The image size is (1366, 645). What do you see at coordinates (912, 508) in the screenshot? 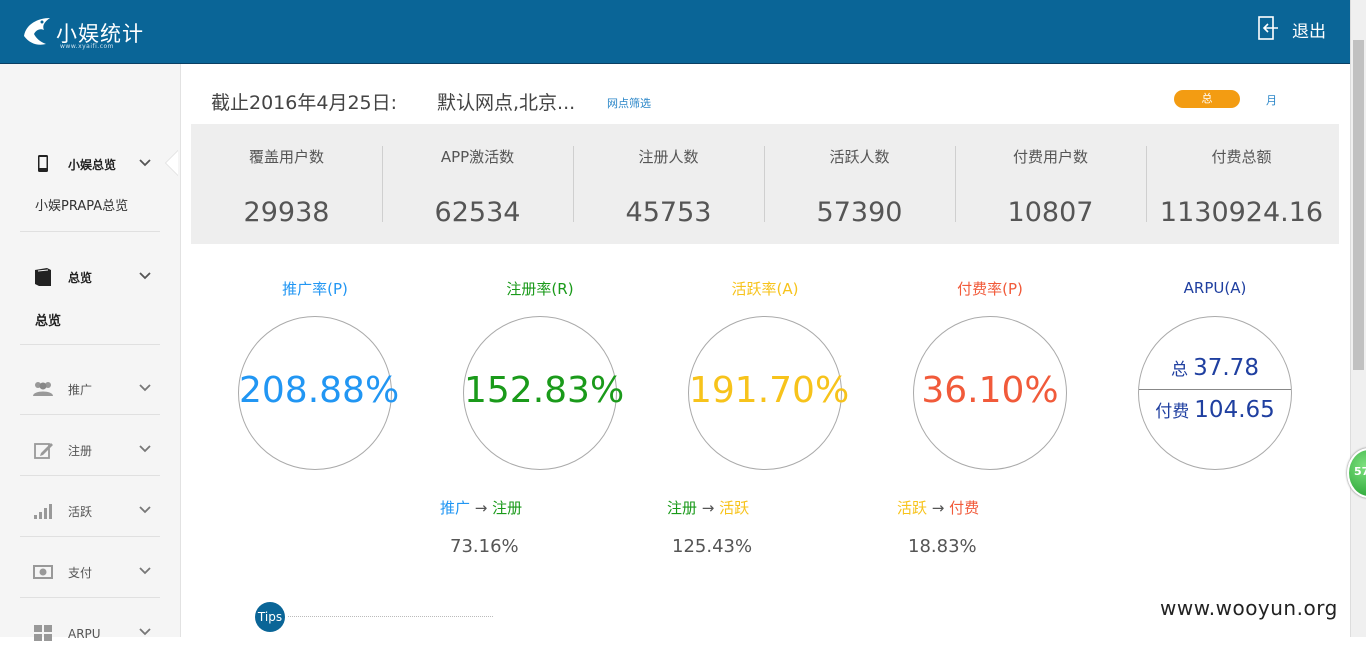
I see `conversion-from: 活跃` at bounding box center [912, 508].